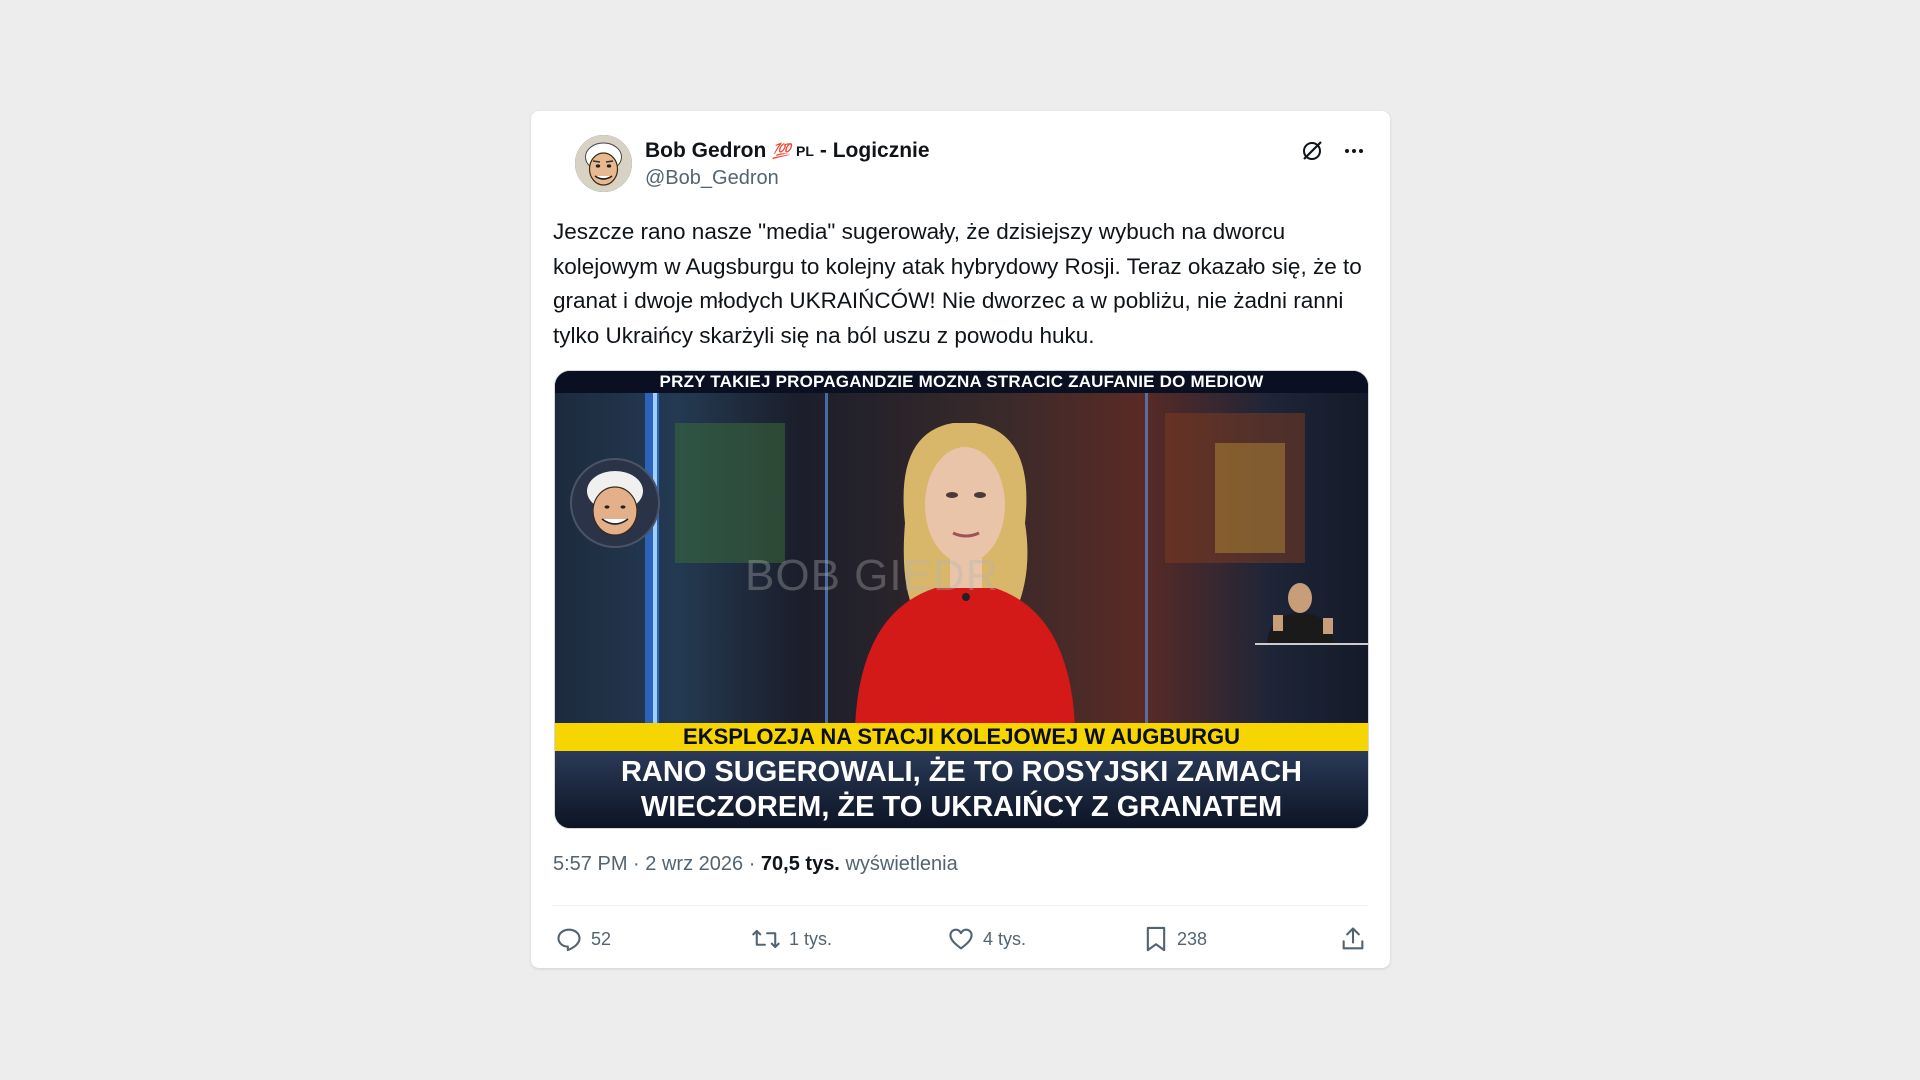 Image resolution: width=1920 pixels, height=1080 pixels. Describe the element at coordinates (800, 864) in the screenshot. I see `views-count: 70,5 tys.` at that location.